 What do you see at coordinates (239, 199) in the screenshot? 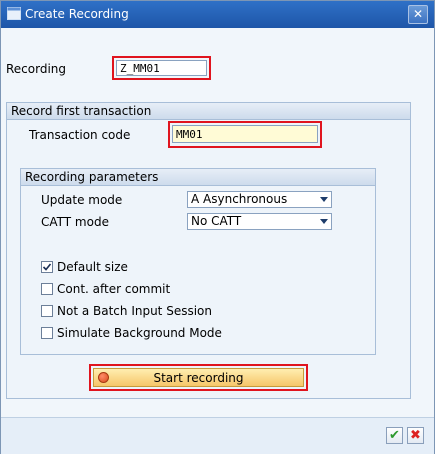
I see `update-mode-value: A Asynchronous` at bounding box center [239, 199].